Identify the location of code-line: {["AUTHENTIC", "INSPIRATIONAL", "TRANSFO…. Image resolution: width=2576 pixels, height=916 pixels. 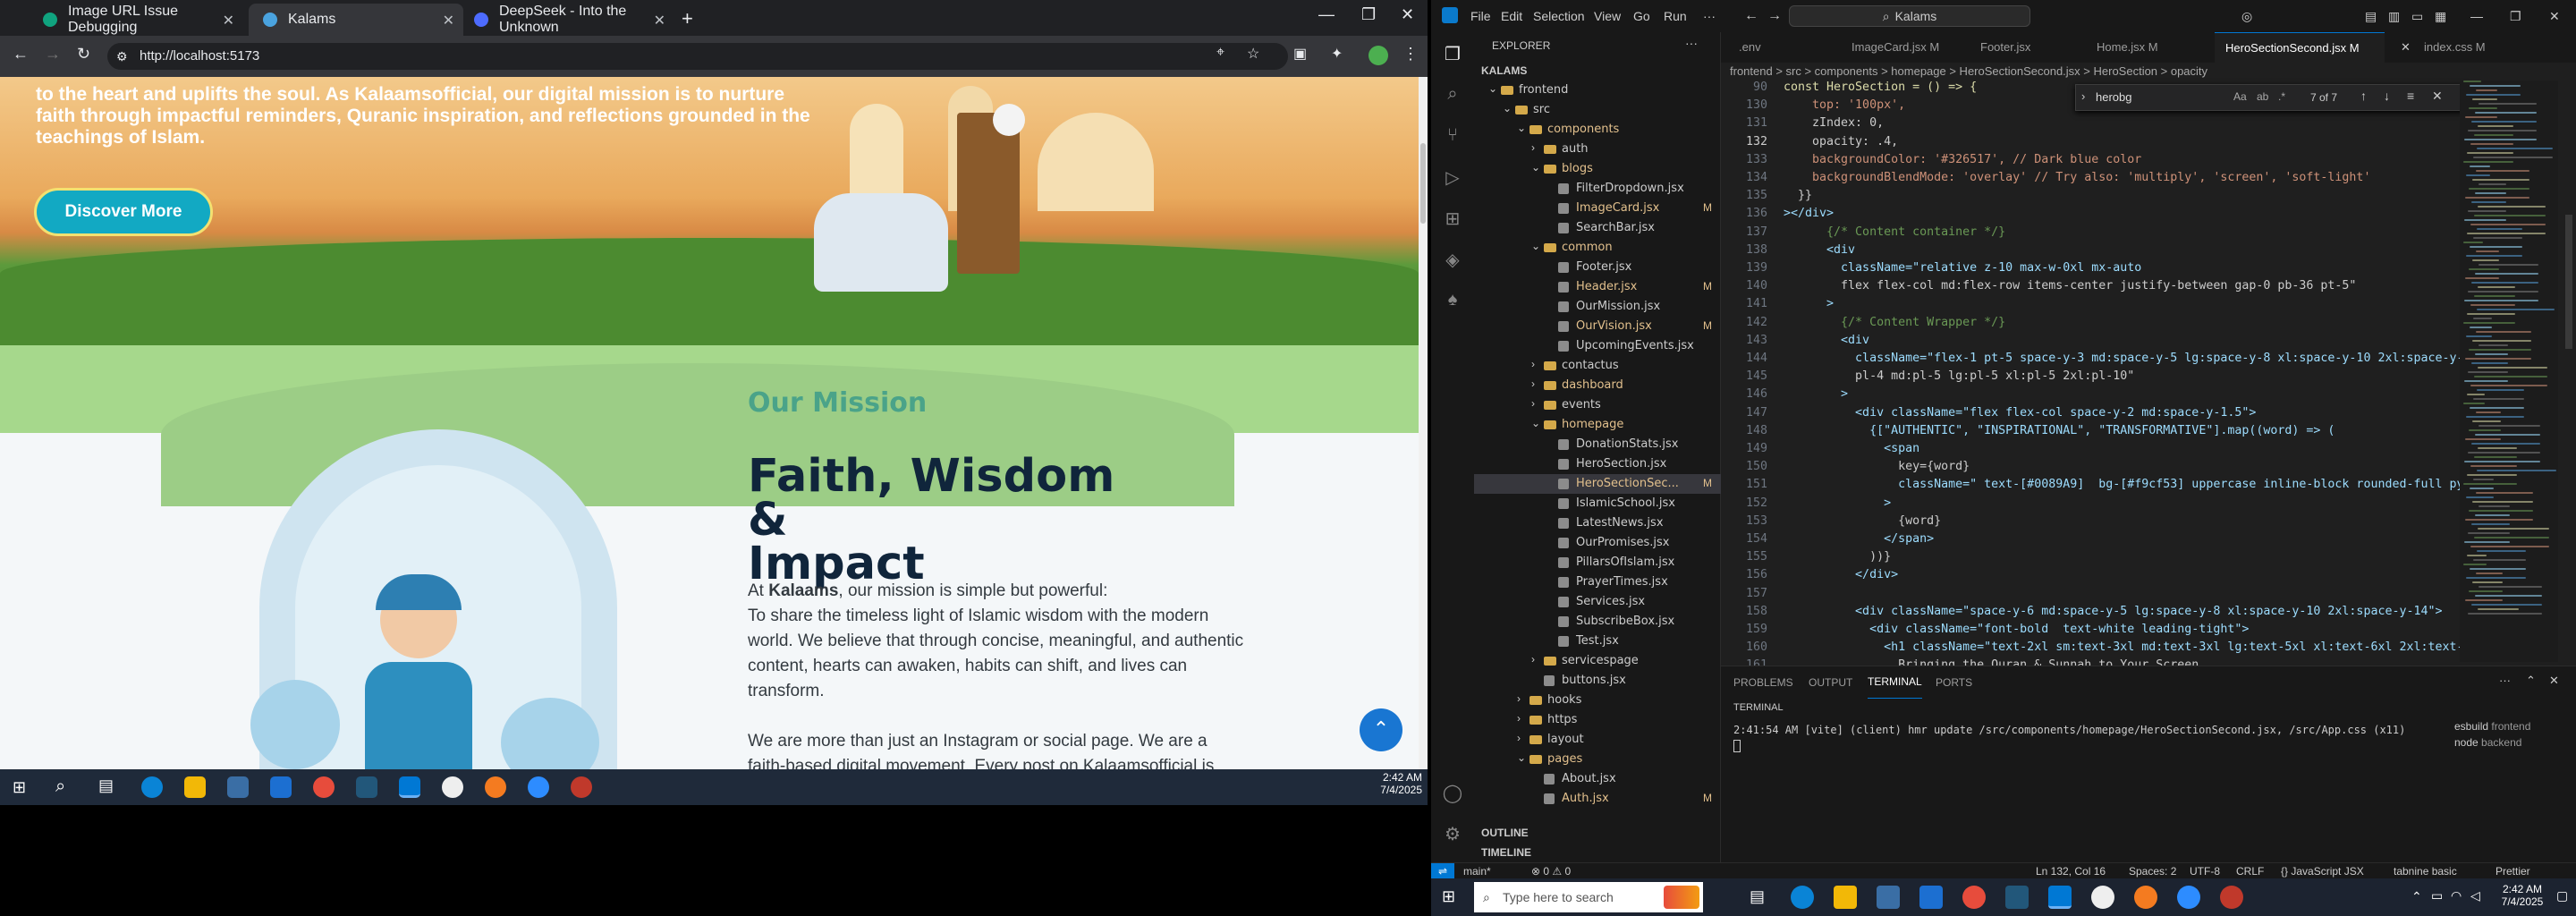
(2059, 430).